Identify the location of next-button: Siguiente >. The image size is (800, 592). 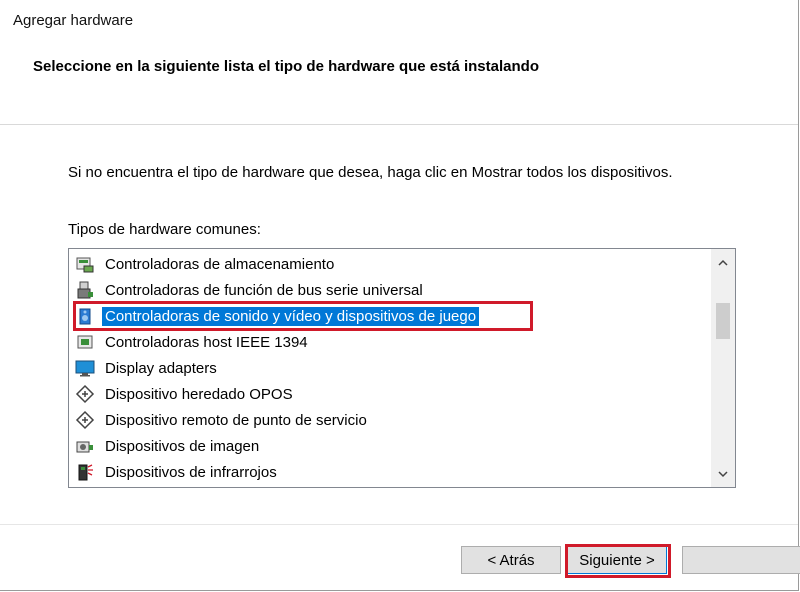
(617, 560).